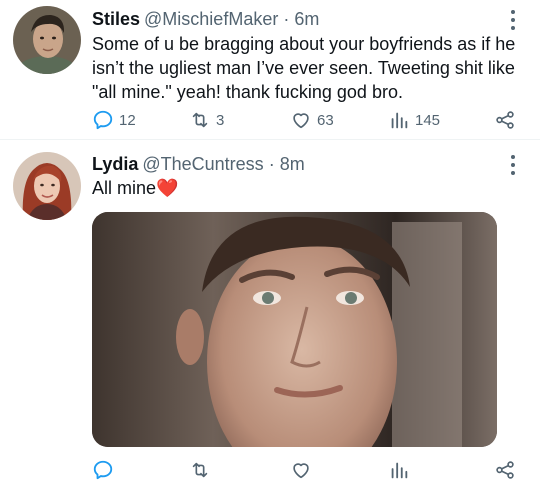 The width and height of the screenshot is (540, 486). I want to click on user-handle: @TheCuntress, so click(202, 164).